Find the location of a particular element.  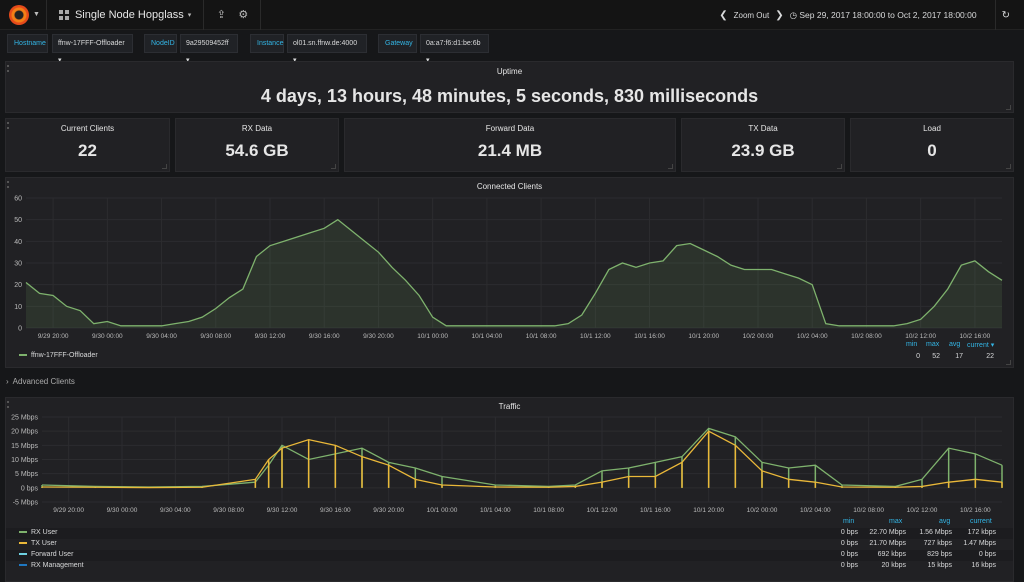

panel-title: Forward Data is located at coordinates (510, 128).